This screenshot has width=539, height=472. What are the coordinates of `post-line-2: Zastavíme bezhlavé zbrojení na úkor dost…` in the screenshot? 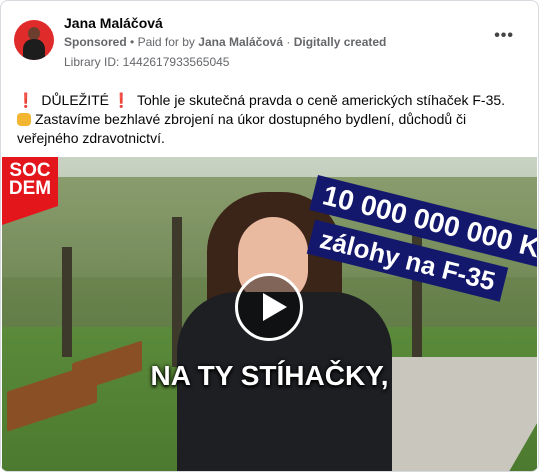 It's located at (273, 129).